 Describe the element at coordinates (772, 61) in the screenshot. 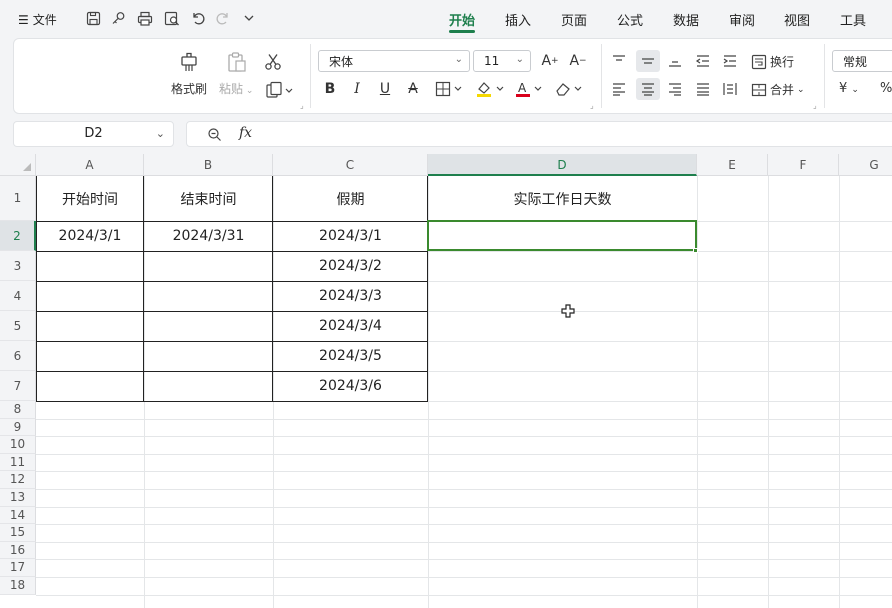

I see `wrap-text-button: 换行` at that location.